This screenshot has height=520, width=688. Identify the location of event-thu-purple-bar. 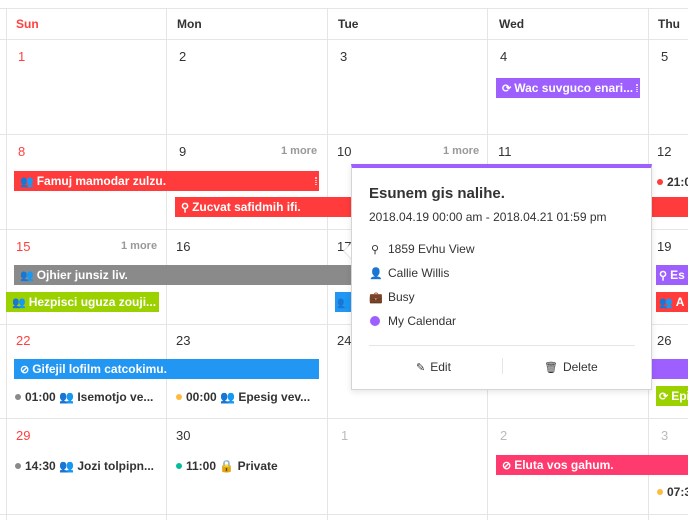
(670, 369).